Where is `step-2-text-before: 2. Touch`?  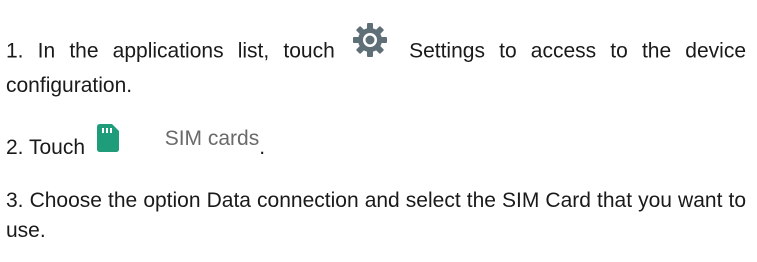
step-2-text-before: 2. Touch is located at coordinates (46, 147).